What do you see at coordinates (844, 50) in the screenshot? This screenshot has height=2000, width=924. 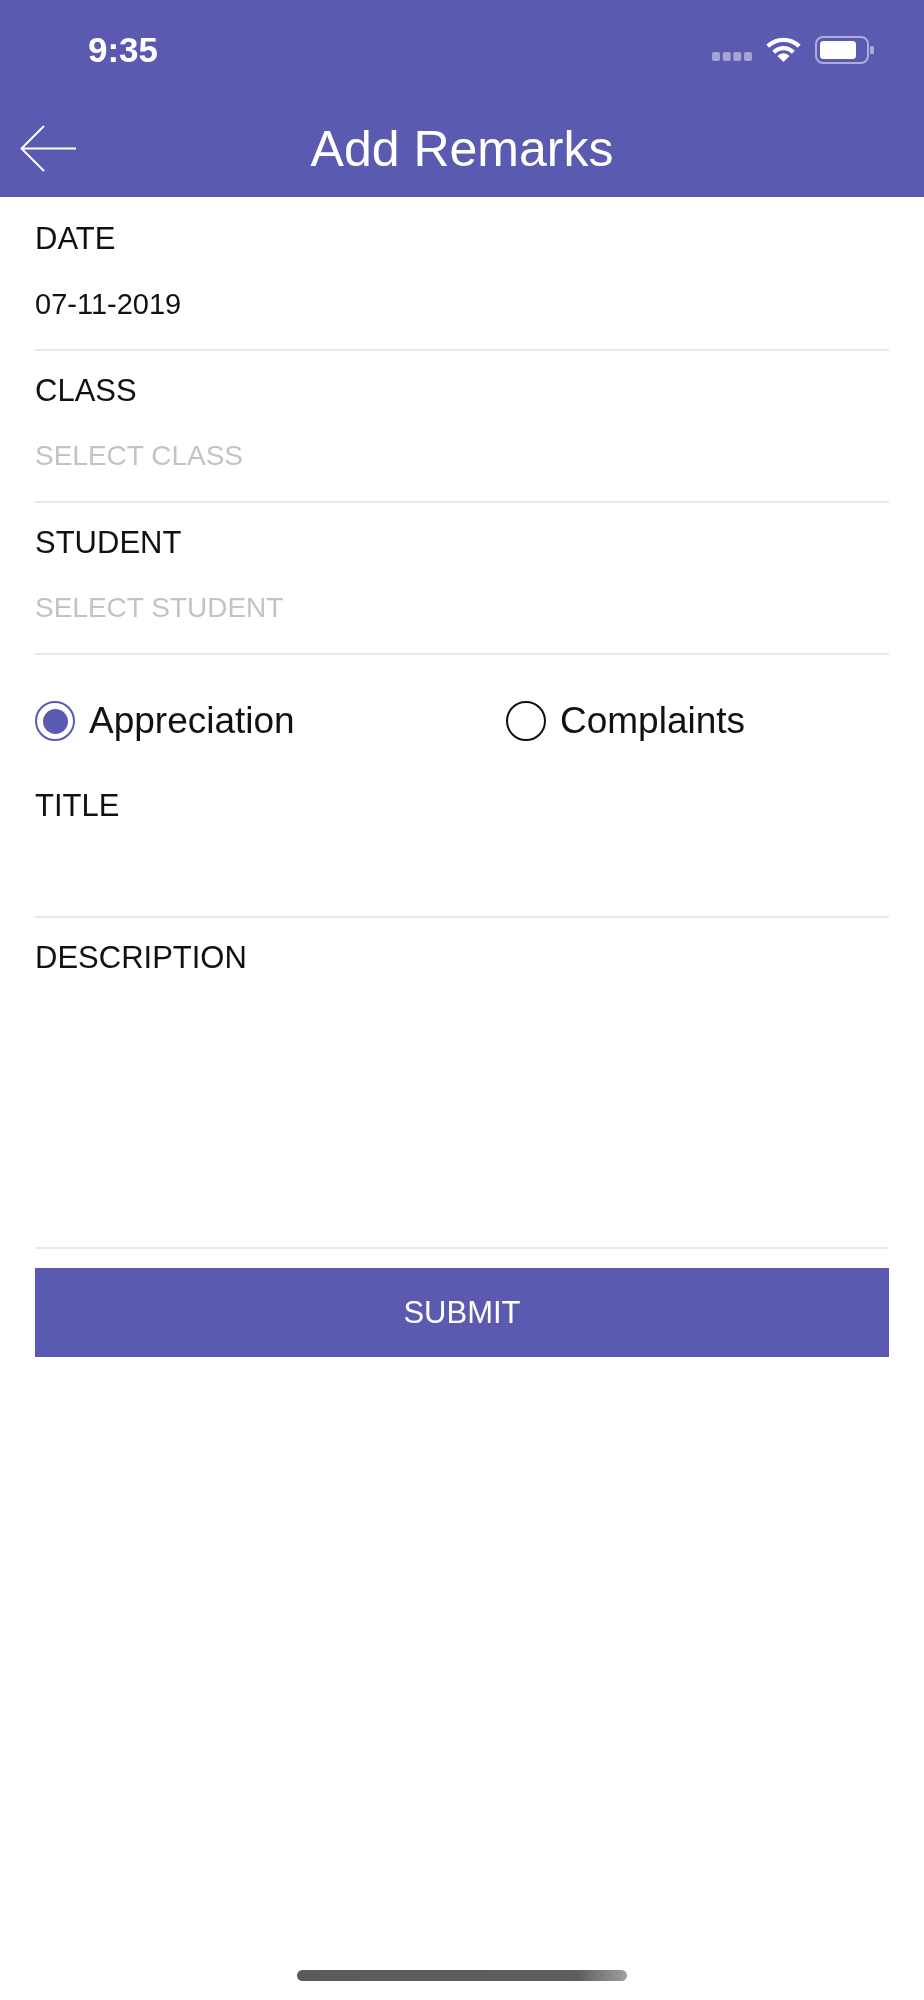 I see `battery-icon` at bounding box center [844, 50].